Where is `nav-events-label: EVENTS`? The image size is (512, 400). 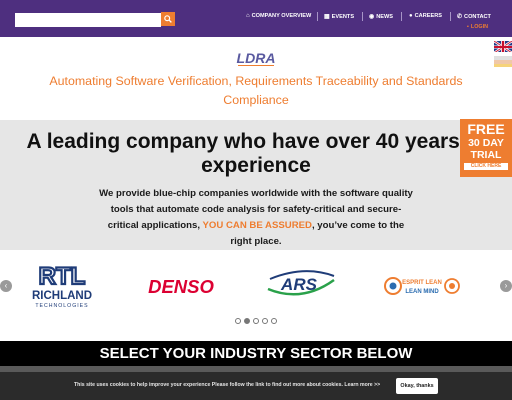 nav-events-label: EVENTS is located at coordinates (343, 16).